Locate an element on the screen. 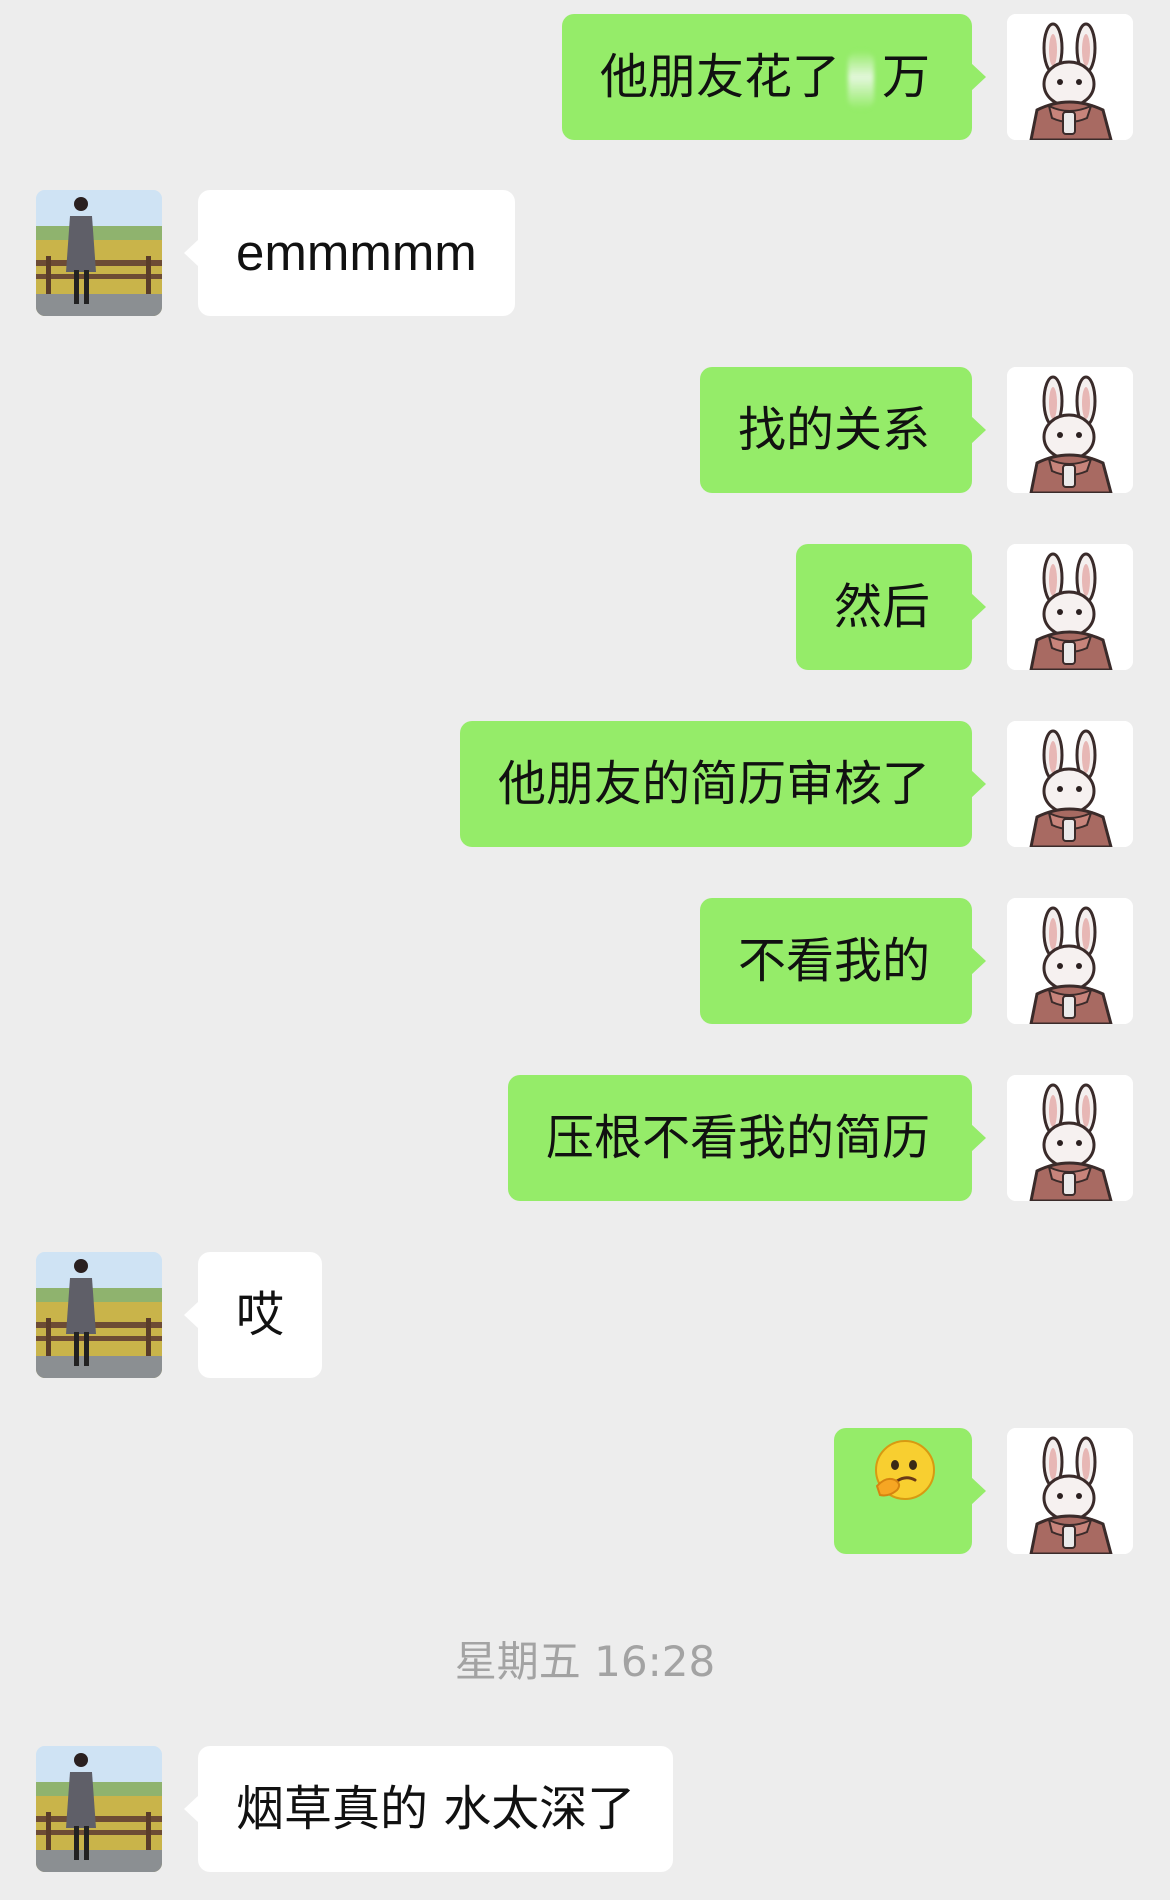 This screenshot has width=1170, height=1900. message-row: 他朋友花了万 is located at coordinates (585, 77).